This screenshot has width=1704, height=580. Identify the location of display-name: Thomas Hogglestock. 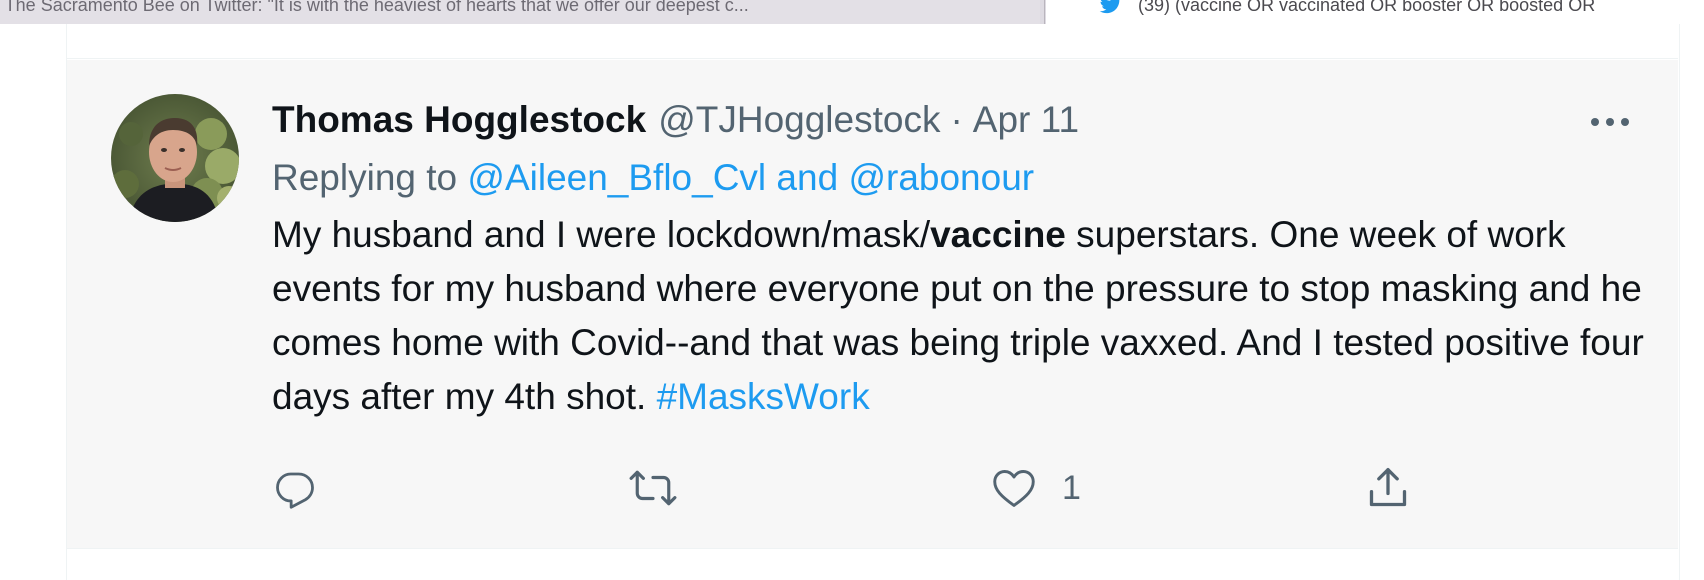
(459, 120).